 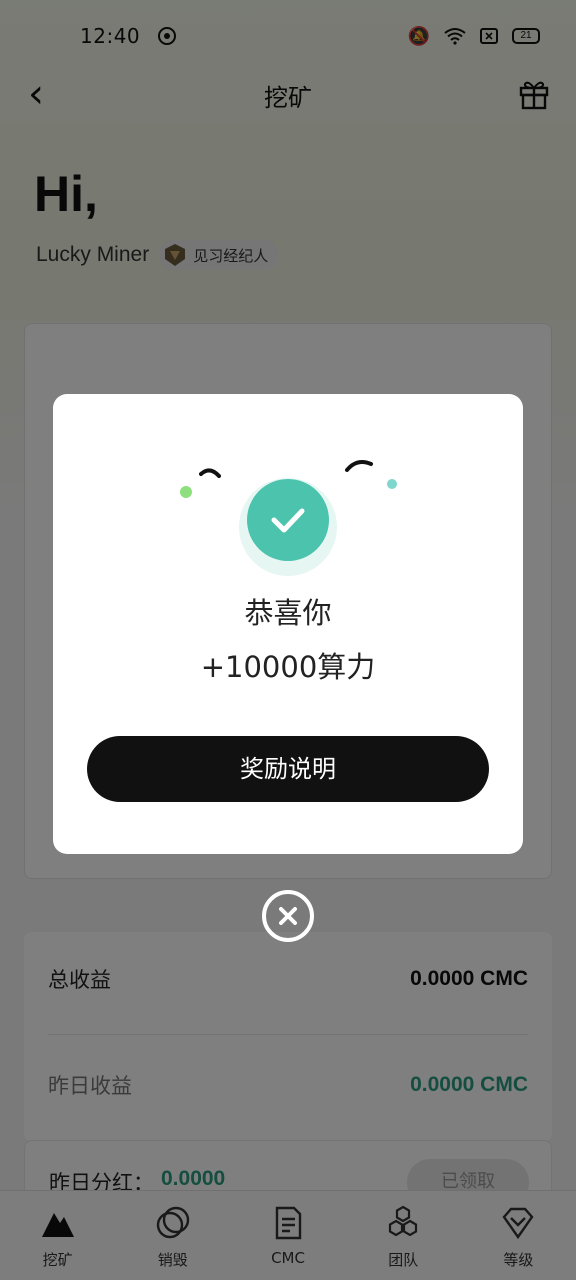 I want to click on dialog-title: 恭喜你, so click(x=288, y=613).